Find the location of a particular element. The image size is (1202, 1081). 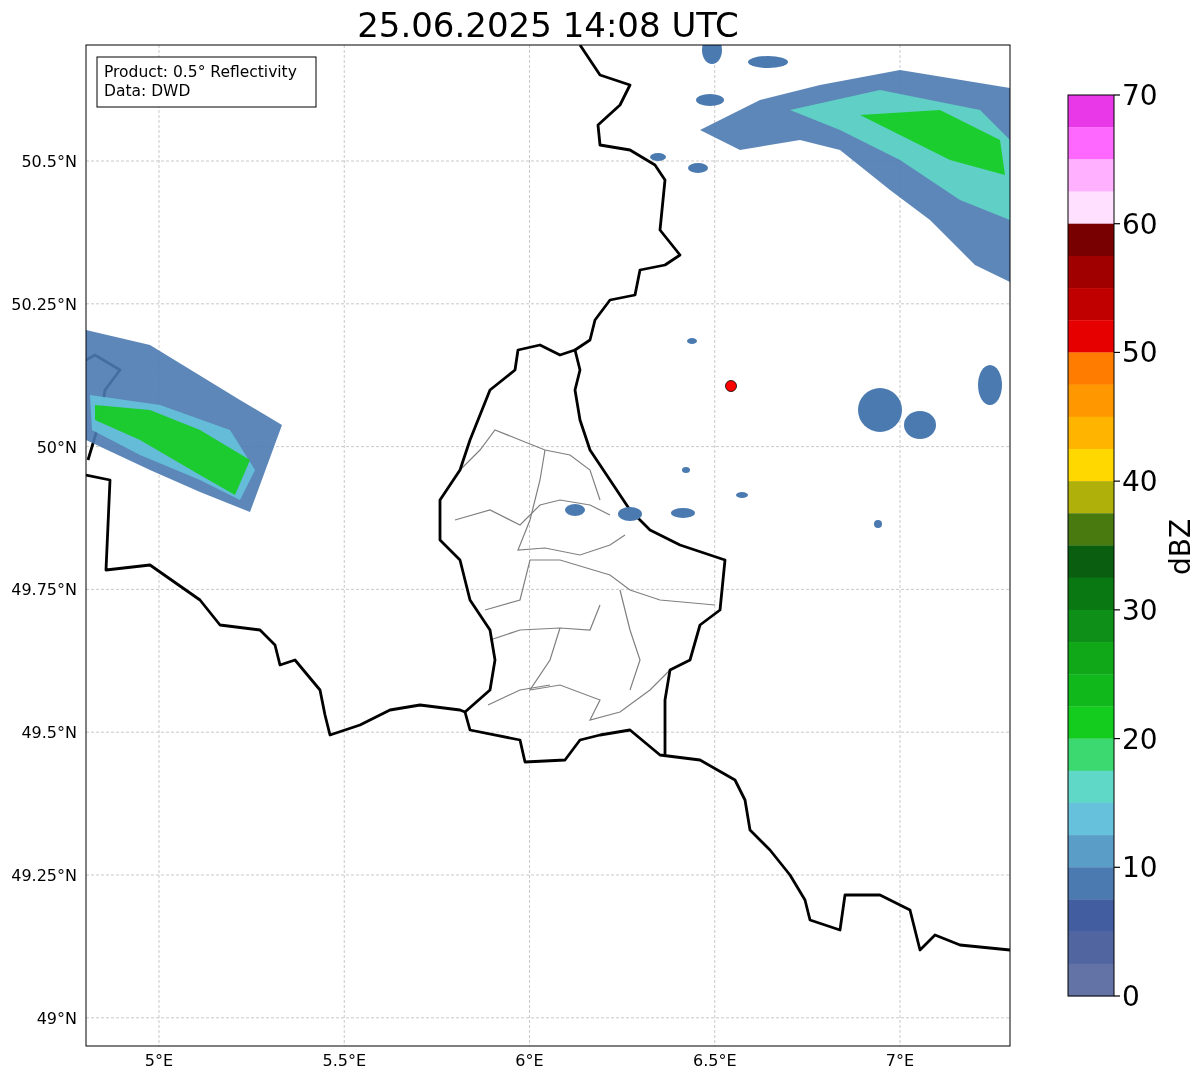

axis-tick-label: 49°N is located at coordinates (56, 1018).